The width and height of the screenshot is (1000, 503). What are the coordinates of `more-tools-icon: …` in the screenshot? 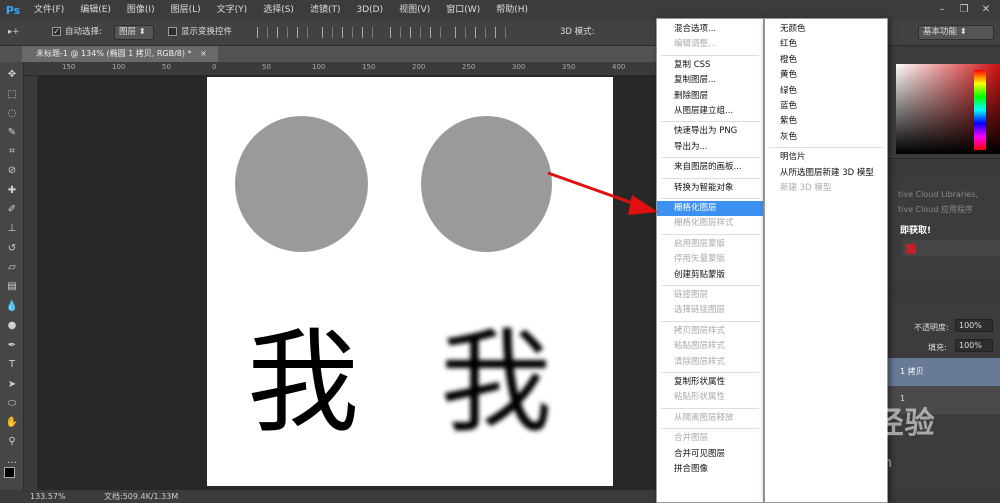 It's located at (12, 461).